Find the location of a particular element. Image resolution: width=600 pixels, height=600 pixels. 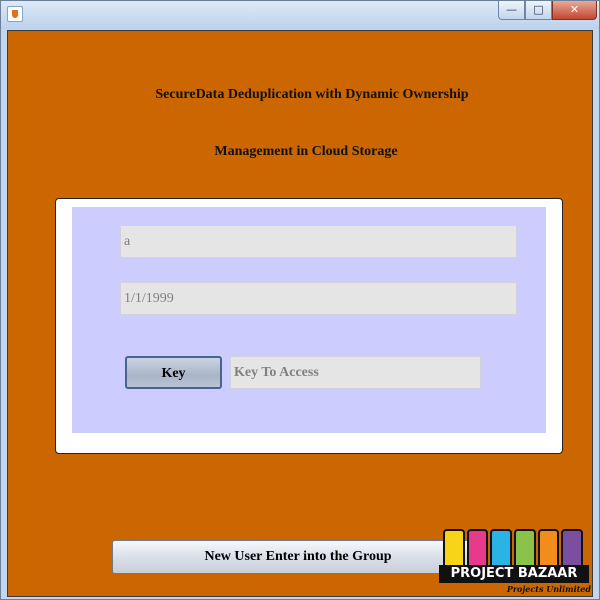

logo-letter-blocks is located at coordinates (513, 549).